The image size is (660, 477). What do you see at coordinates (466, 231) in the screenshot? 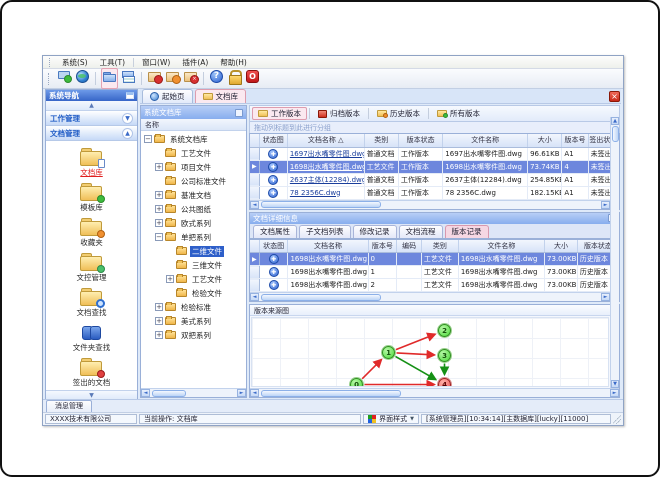
I see `details-tab-版本记录: 版本记录` at bounding box center [466, 231].